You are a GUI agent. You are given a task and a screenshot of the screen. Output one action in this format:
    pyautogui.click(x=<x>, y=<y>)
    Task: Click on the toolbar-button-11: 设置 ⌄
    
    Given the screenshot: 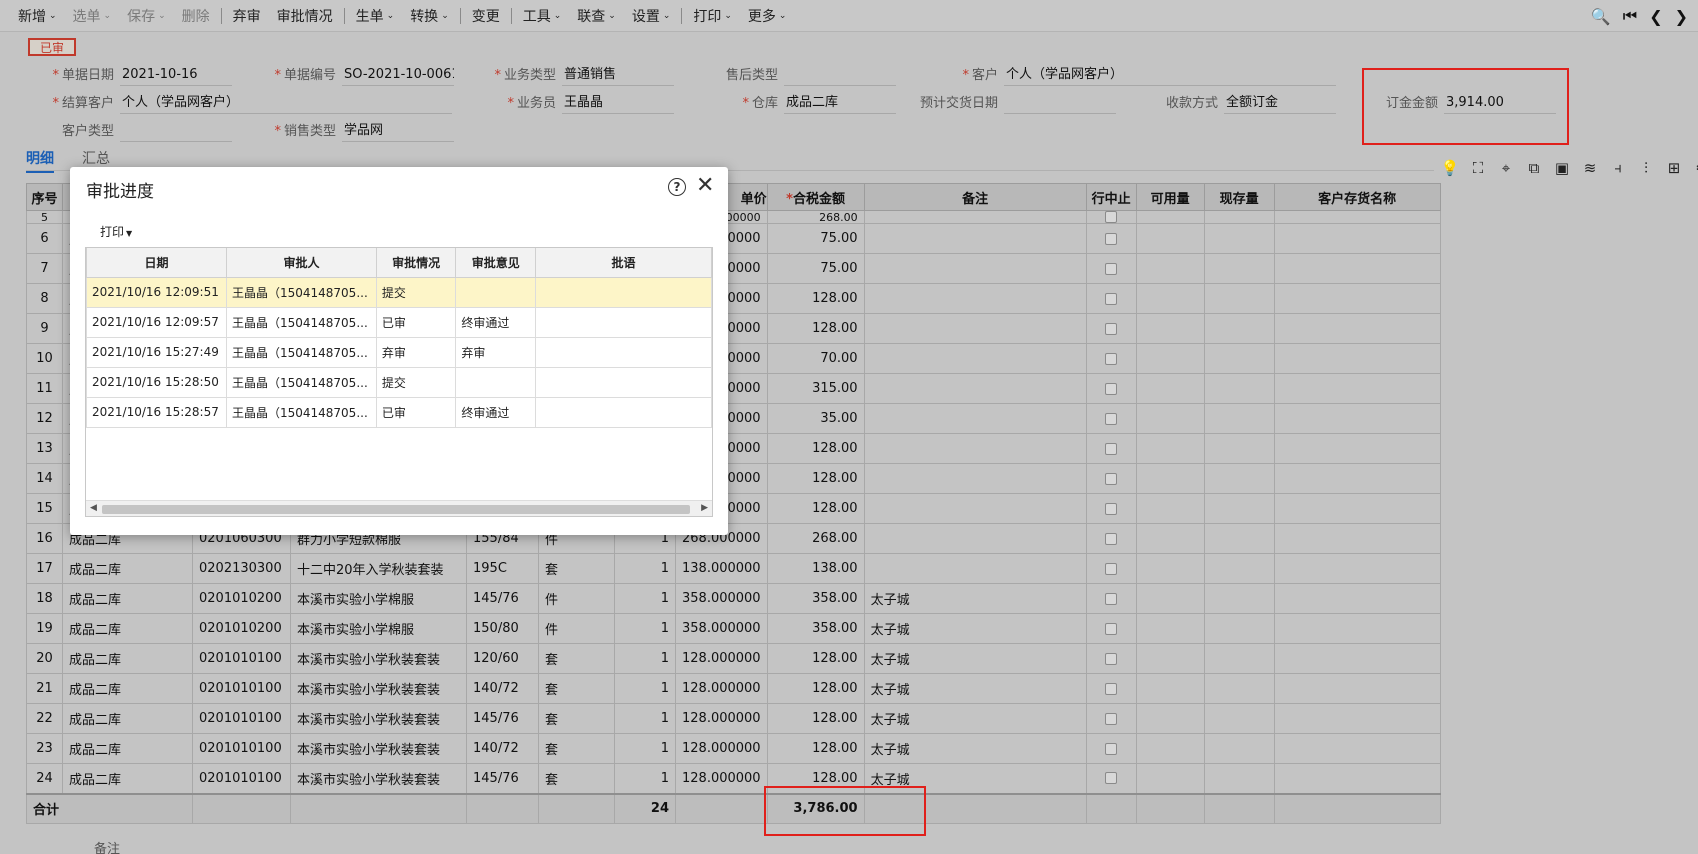 What is the action you would take?
    pyautogui.click(x=651, y=16)
    